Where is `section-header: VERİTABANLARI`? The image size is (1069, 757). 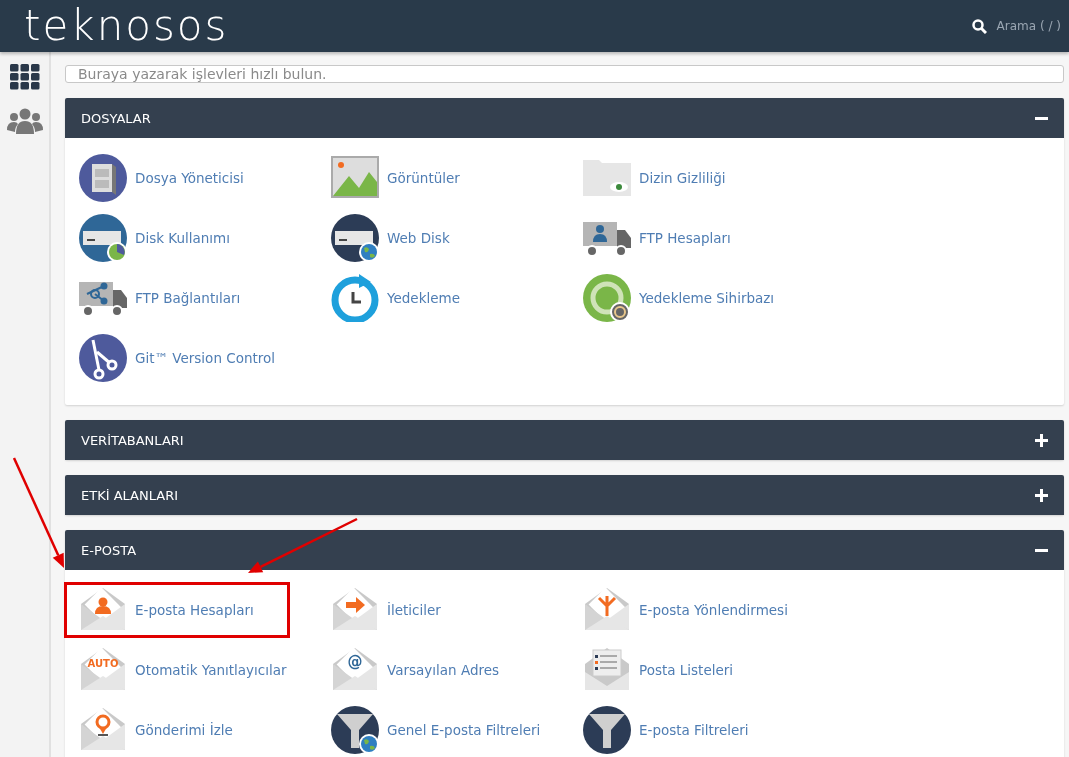
section-header: VERİTABANLARI is located at coordinates (564, 440).